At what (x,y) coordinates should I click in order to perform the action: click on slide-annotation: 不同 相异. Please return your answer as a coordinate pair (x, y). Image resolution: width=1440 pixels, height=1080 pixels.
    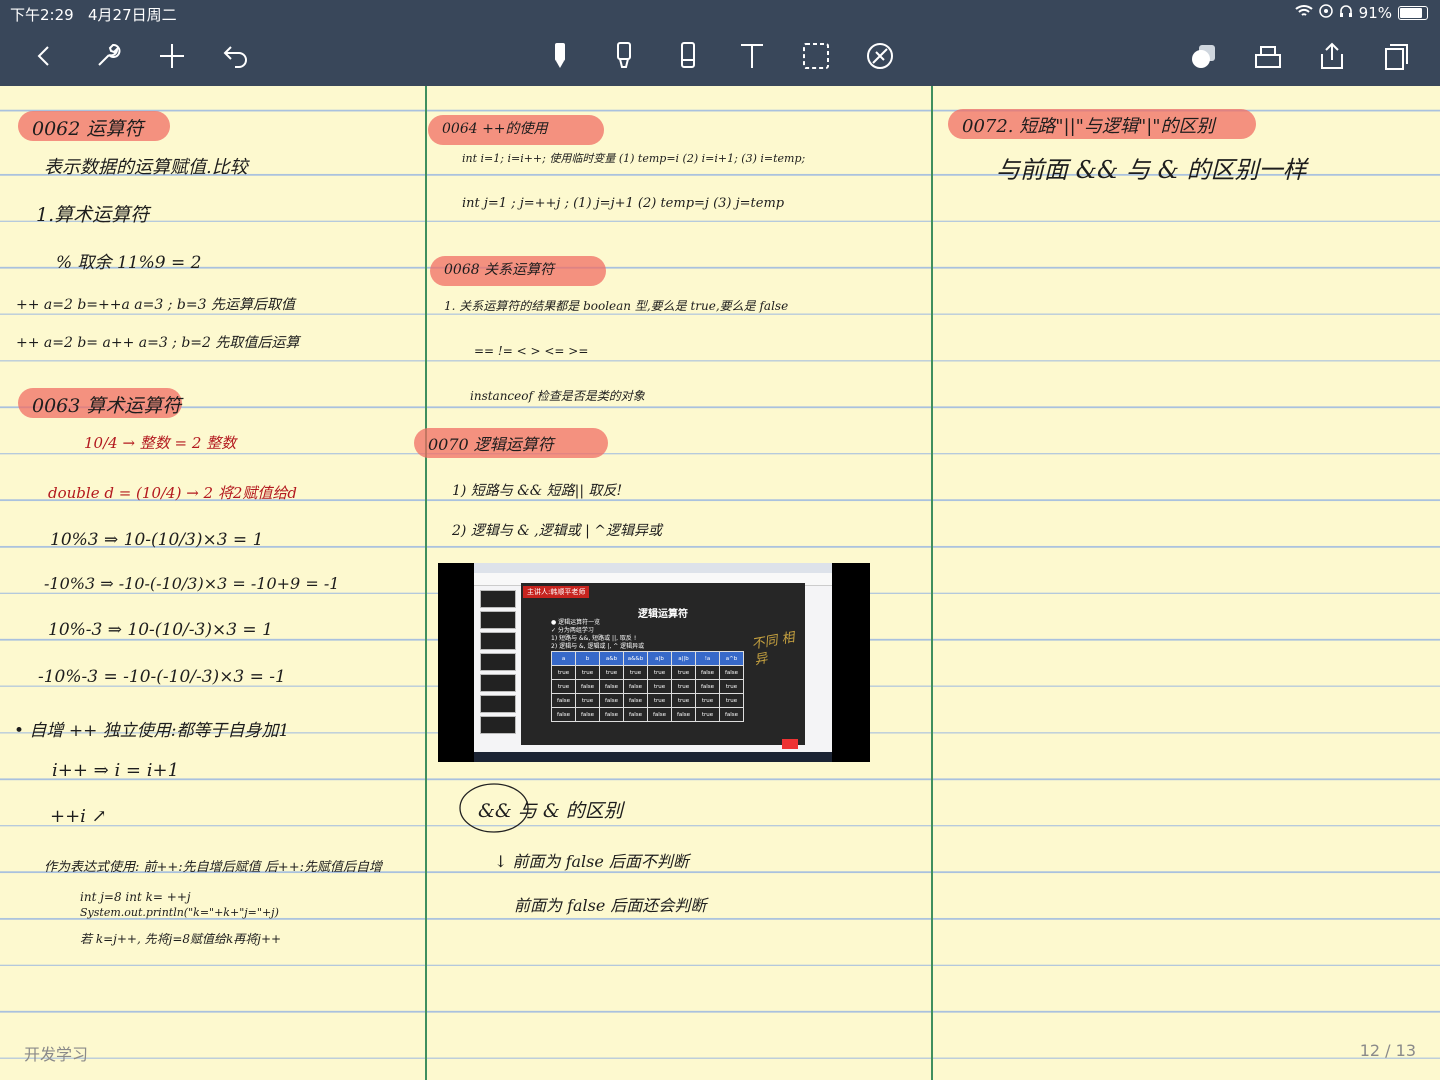
    Looking at the image, I should click on (773, 649).